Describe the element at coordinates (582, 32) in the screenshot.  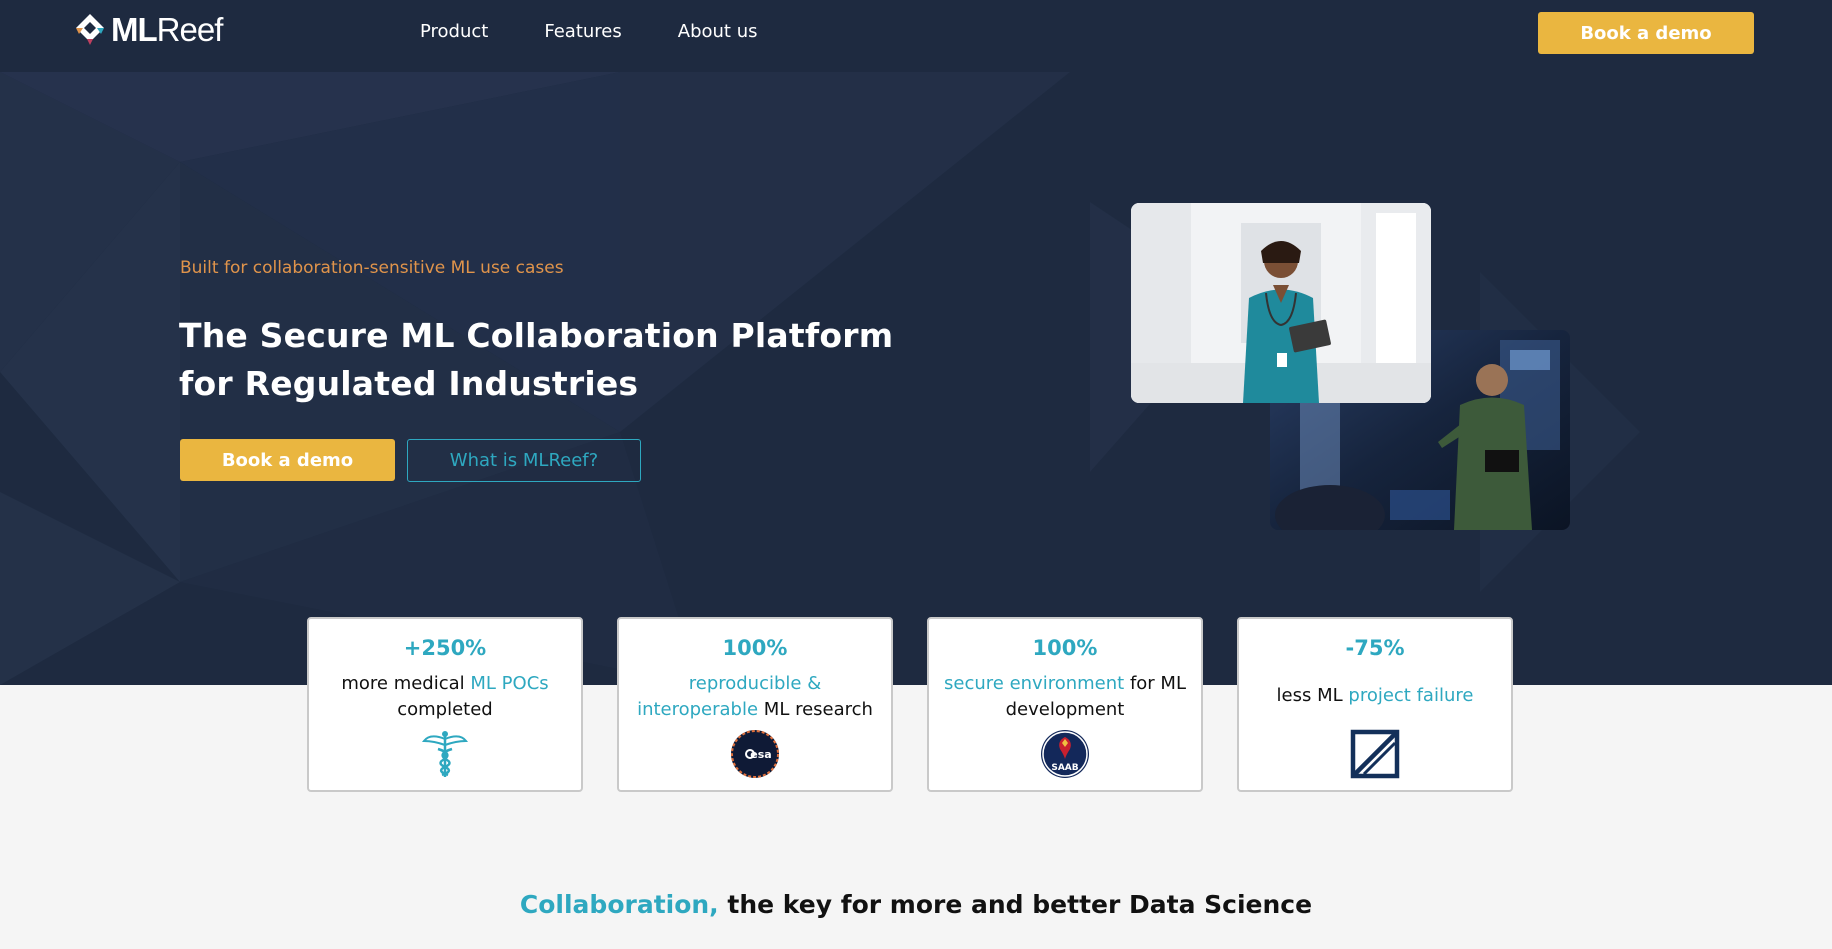
I see `nav-link-features: Features` at that location.